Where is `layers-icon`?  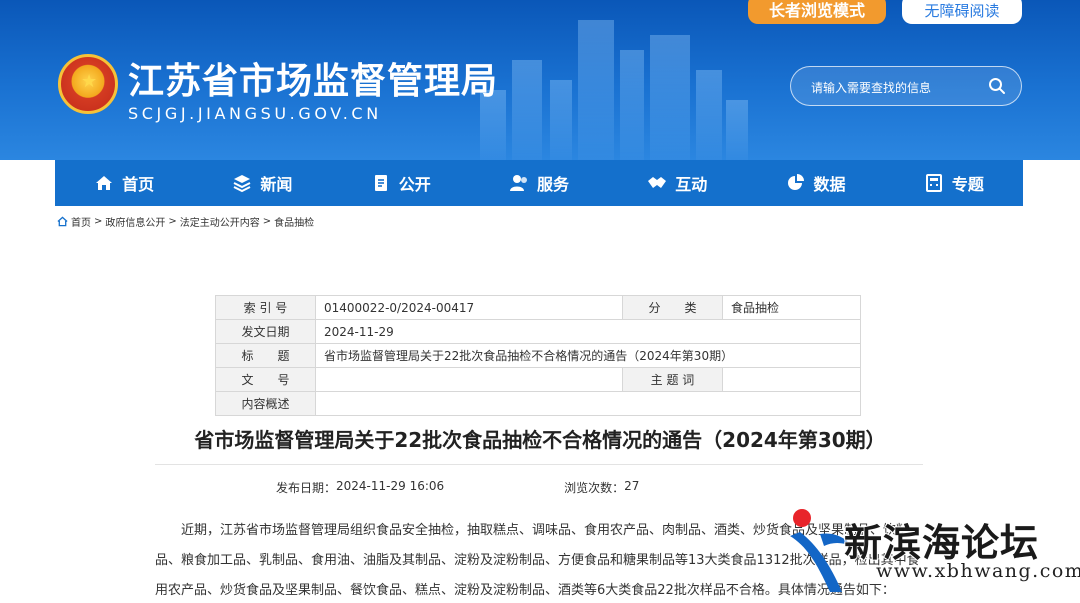 layers-icon is located at coordinates (242, 184).